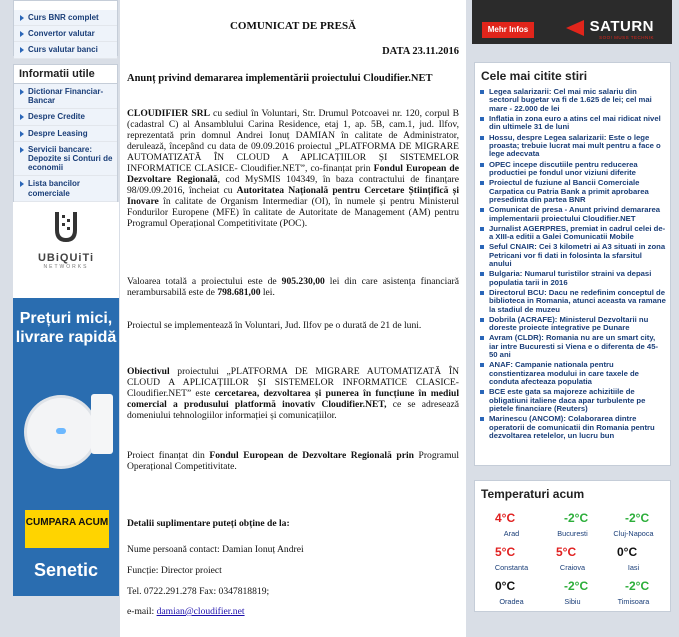 The width and height of the screenshot is (679, 637). I want to click on access-point-image, so click(61, 432).